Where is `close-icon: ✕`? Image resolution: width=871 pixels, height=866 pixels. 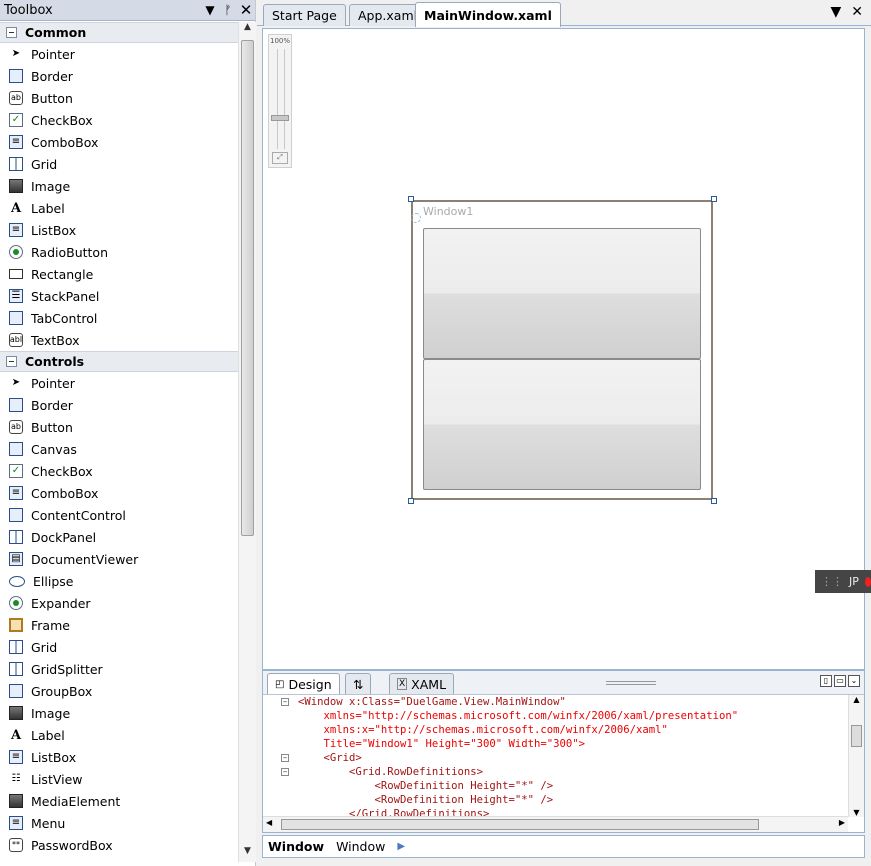 close-icon: ✕ is located at coordinates (246, 10).